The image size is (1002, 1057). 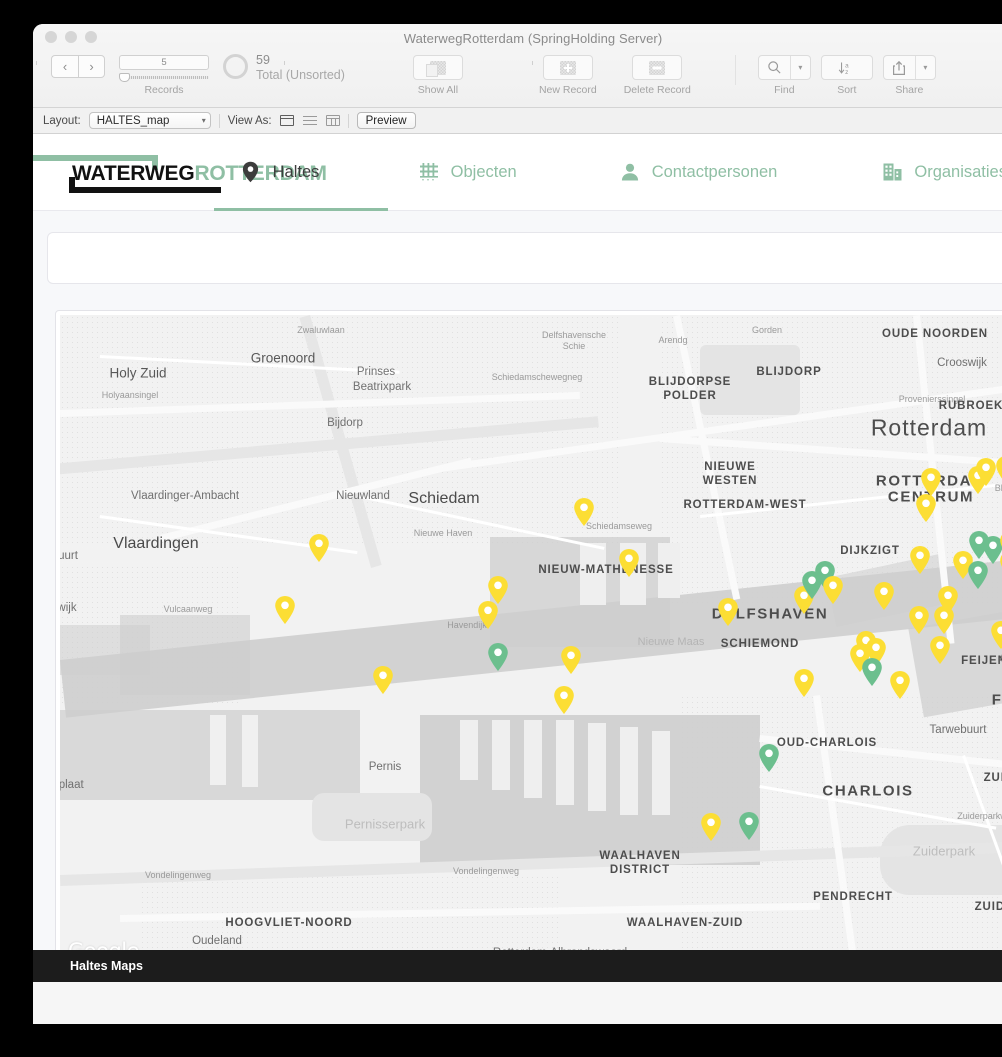 What do you see at coordinates (657, 67) in the screenshot?
I see `delete-record-button` at bounding box center [657, 67].